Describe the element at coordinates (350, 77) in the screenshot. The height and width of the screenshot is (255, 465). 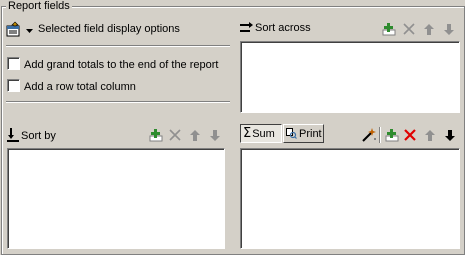
I see `sort-across-list` at that location.